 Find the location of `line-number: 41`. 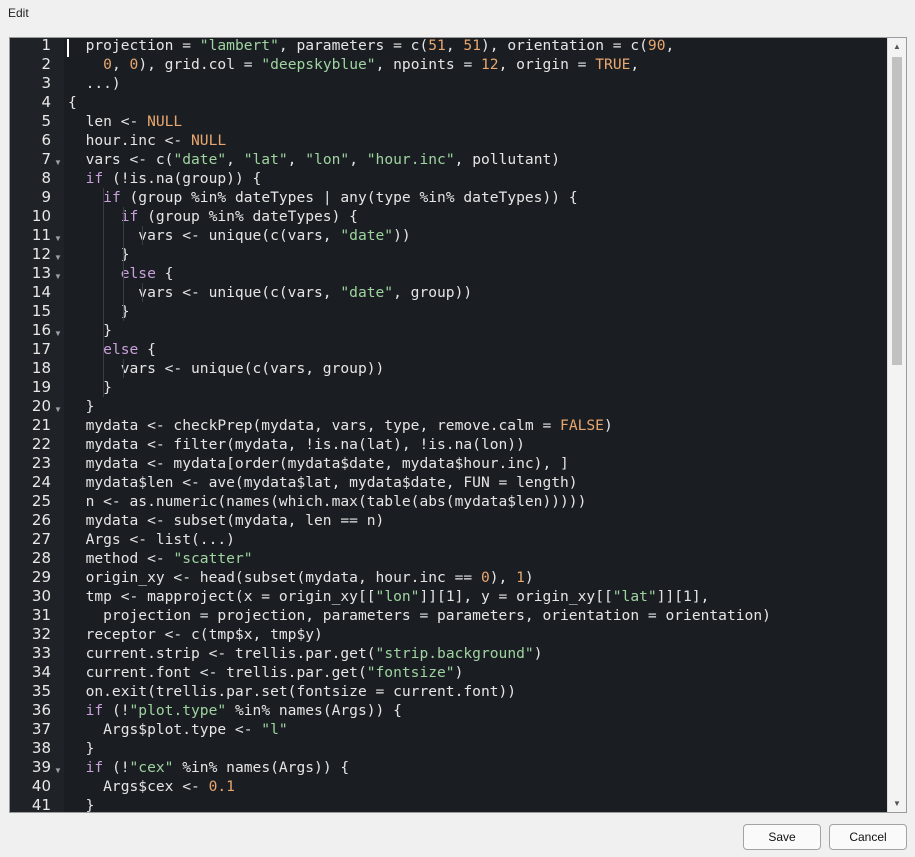

line-number: 41 is located at coordinates (41, 804).